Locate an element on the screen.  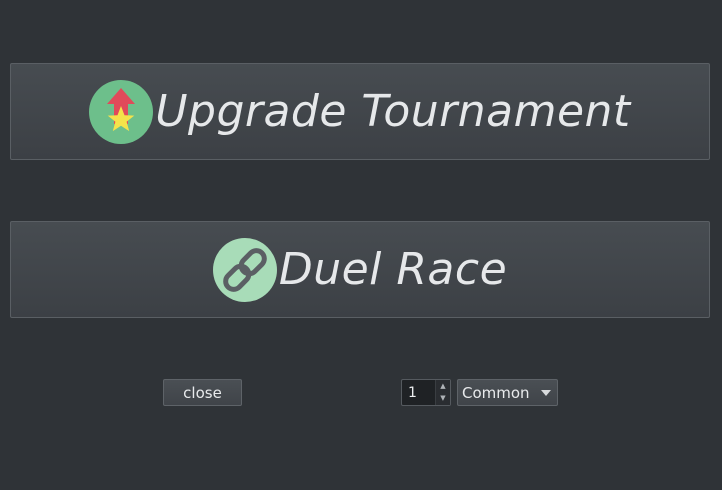
upgrade-tournament-label: Upgrade Tournament is located at coordinates (393, 111).